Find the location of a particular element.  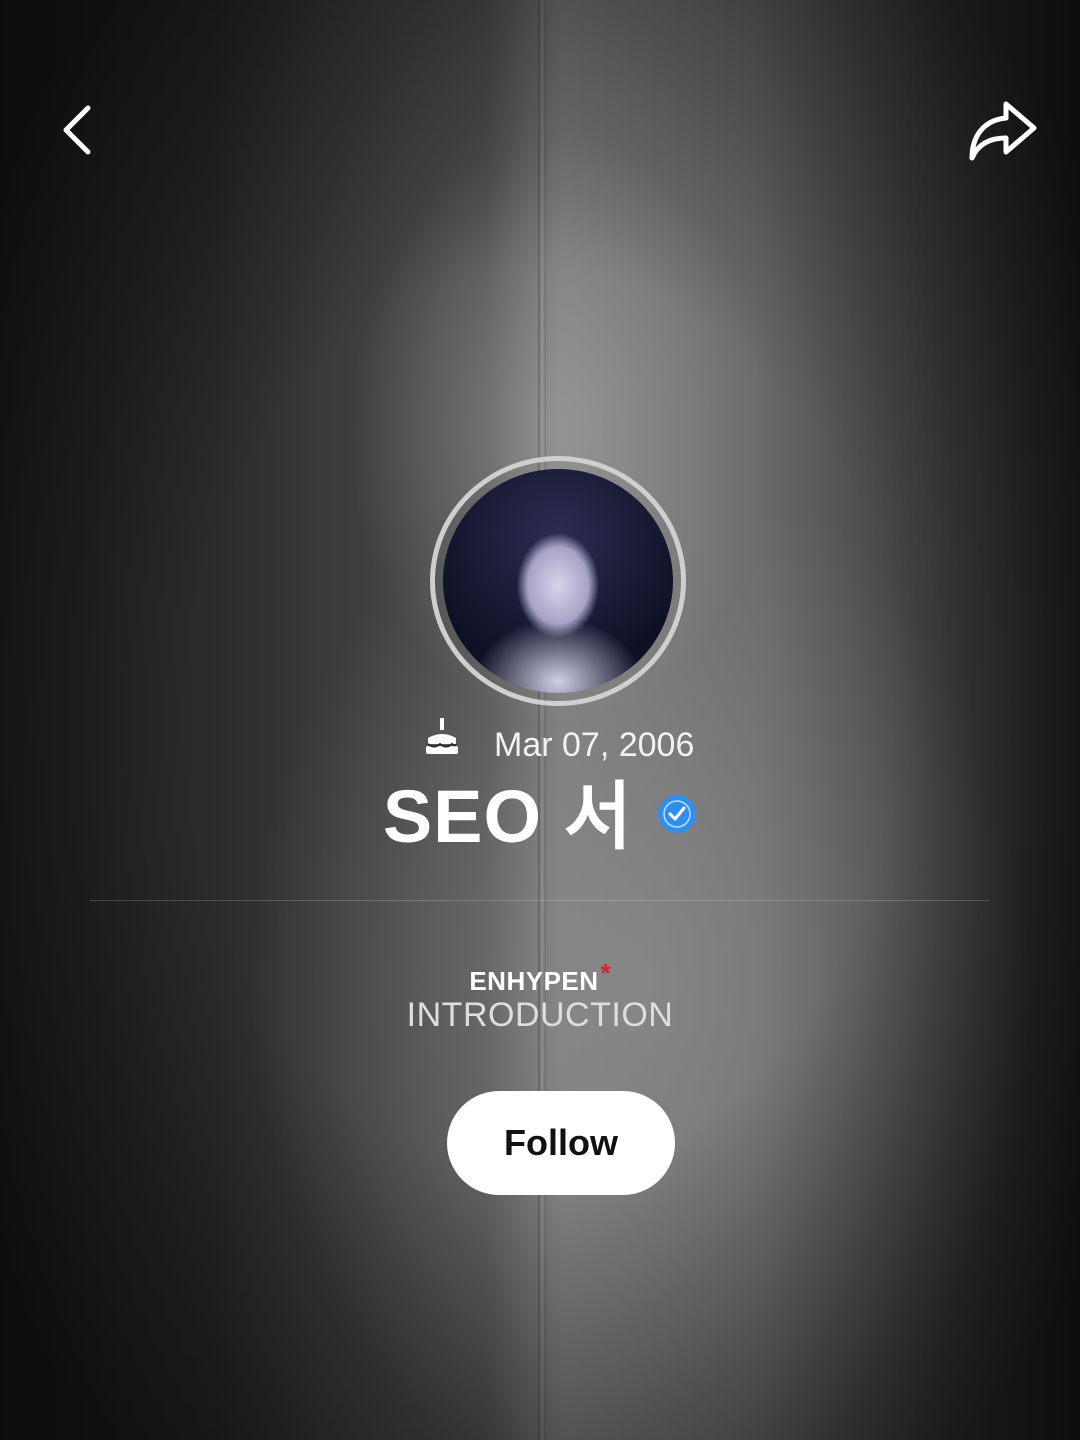

share-button is located at coordinates (1003, 131).